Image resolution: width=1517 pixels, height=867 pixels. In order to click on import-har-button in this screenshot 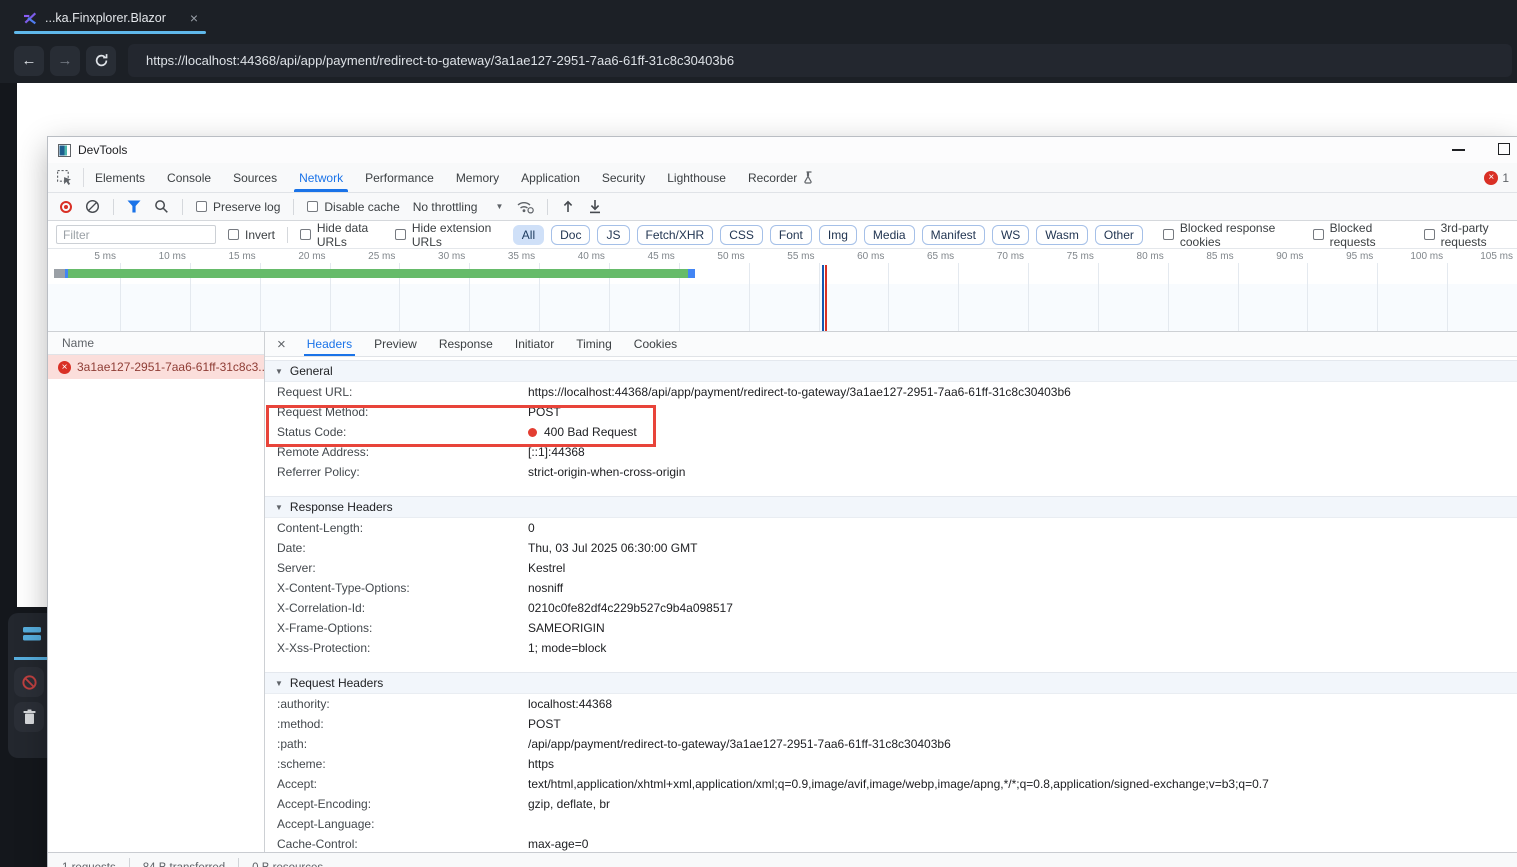, I will do `click(568, 206)`.